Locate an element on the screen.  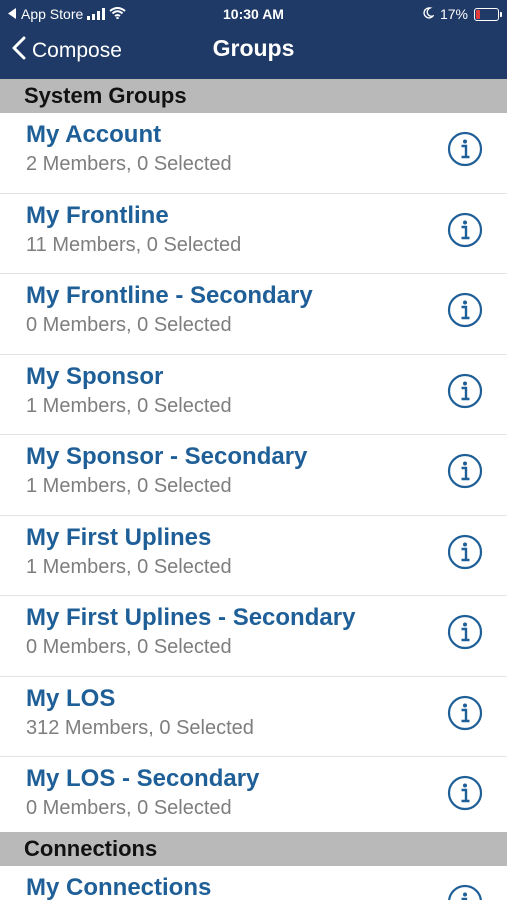
group-subtitle: 2 Members, 0 Selected is located at coordinates (129, 164).